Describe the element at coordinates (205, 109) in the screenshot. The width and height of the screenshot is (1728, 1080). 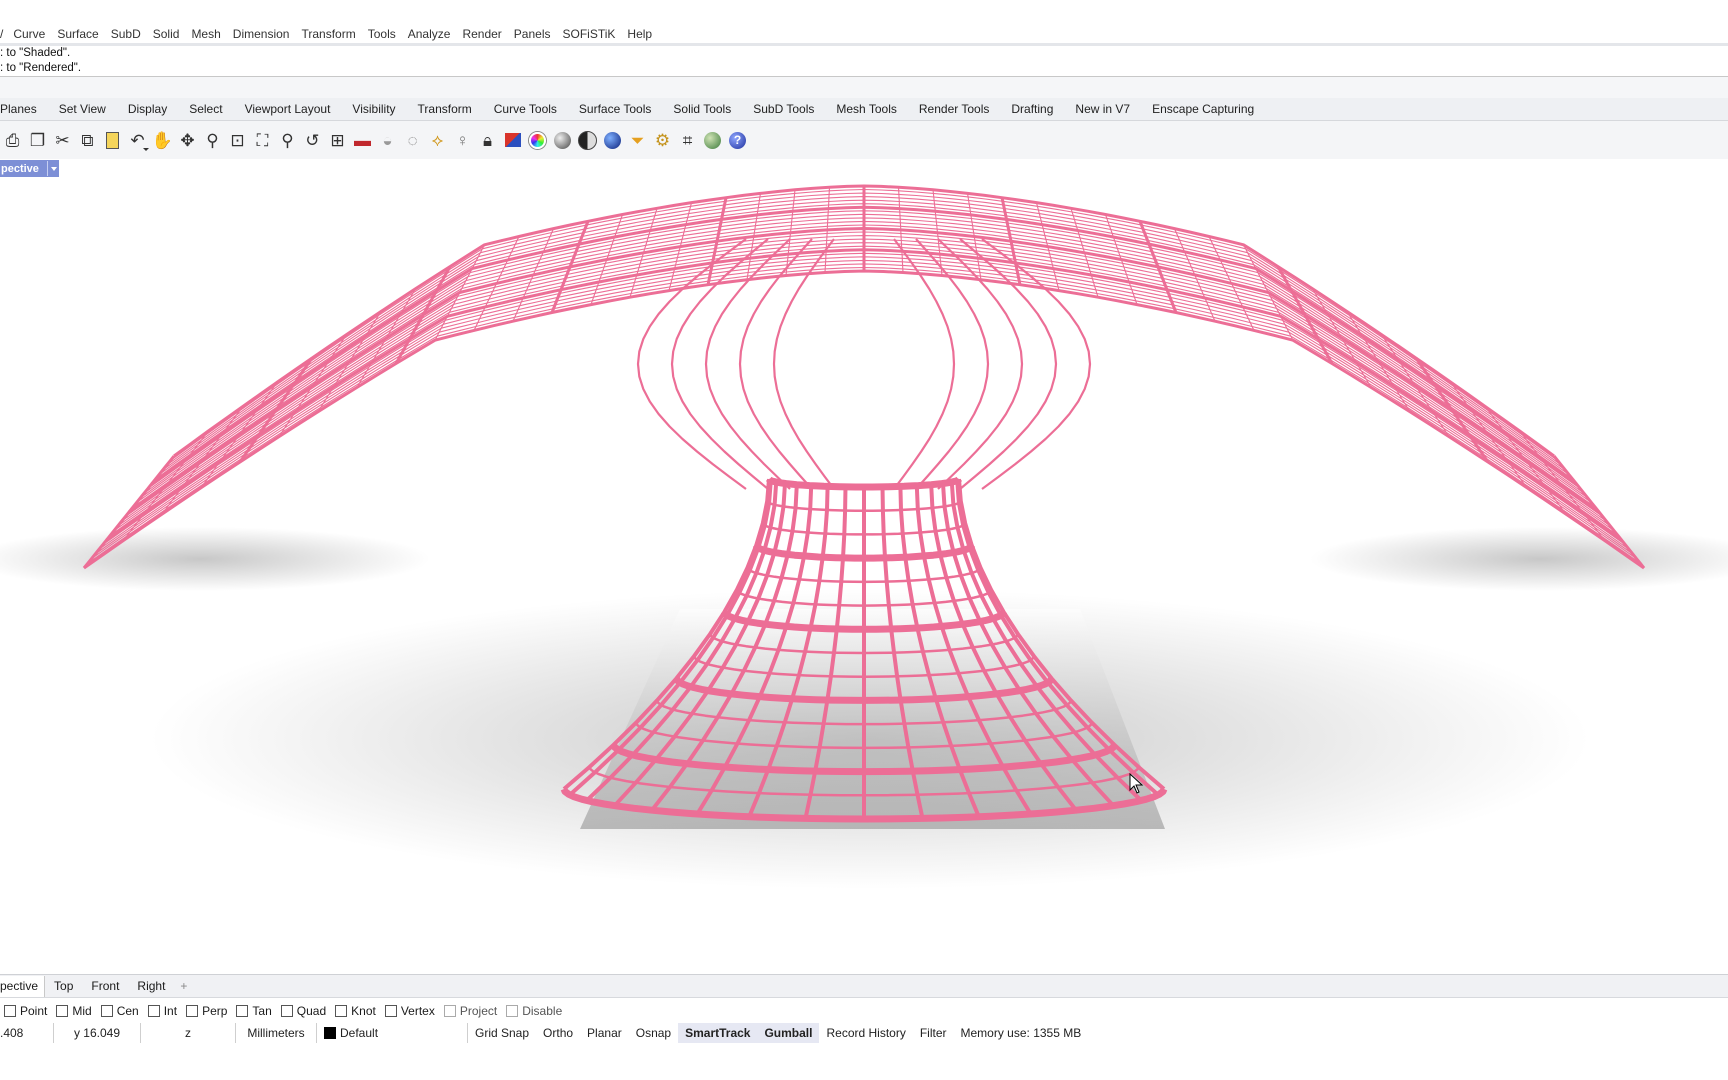
I see `tab-select: Select` at that location.